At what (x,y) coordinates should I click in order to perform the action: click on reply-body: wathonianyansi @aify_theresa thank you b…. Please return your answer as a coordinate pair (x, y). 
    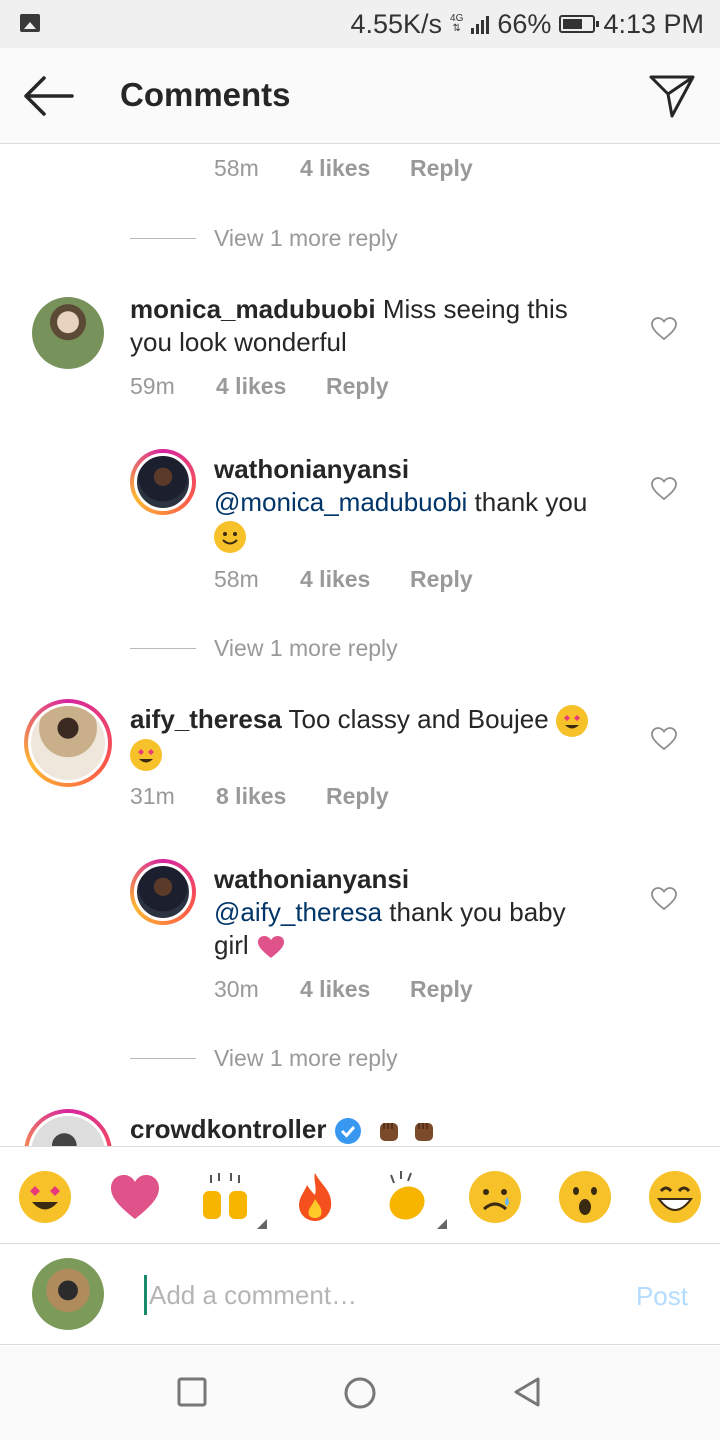
    Looking at the image, I should click on (419, 912).